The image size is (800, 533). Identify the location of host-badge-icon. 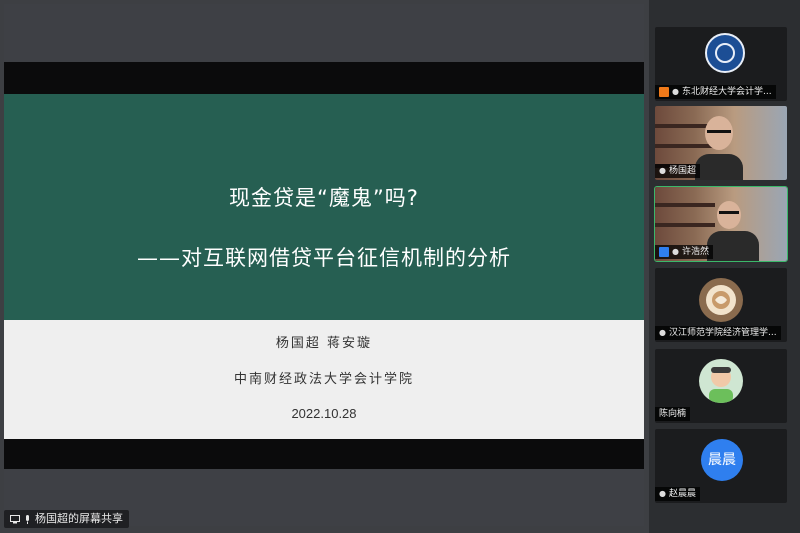
(664, 92).